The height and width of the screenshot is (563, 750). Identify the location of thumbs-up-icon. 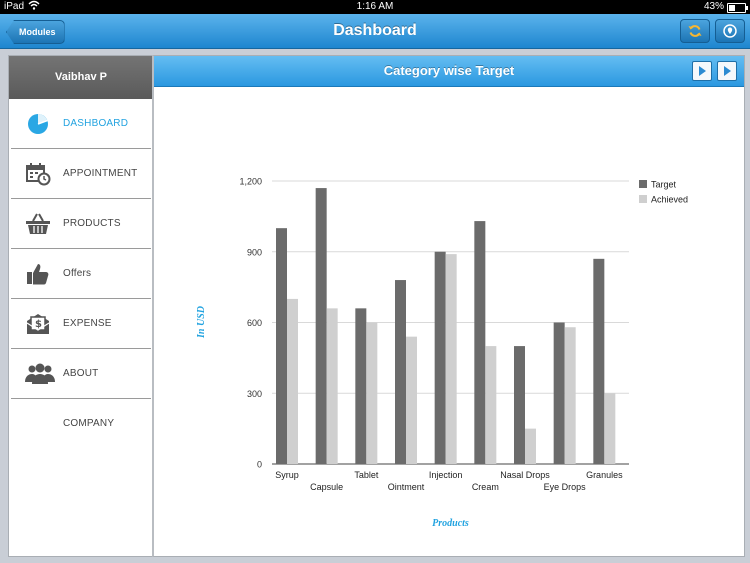
(38, 274).